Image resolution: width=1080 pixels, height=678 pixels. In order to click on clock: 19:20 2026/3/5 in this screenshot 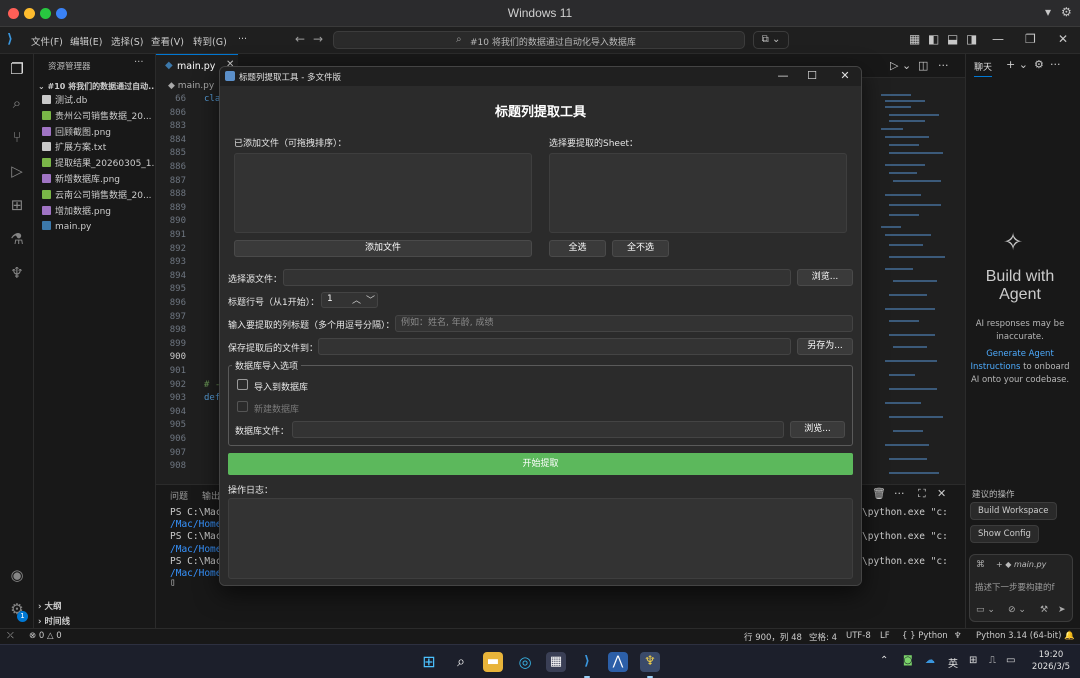, I will do `click(1051, 661)`.